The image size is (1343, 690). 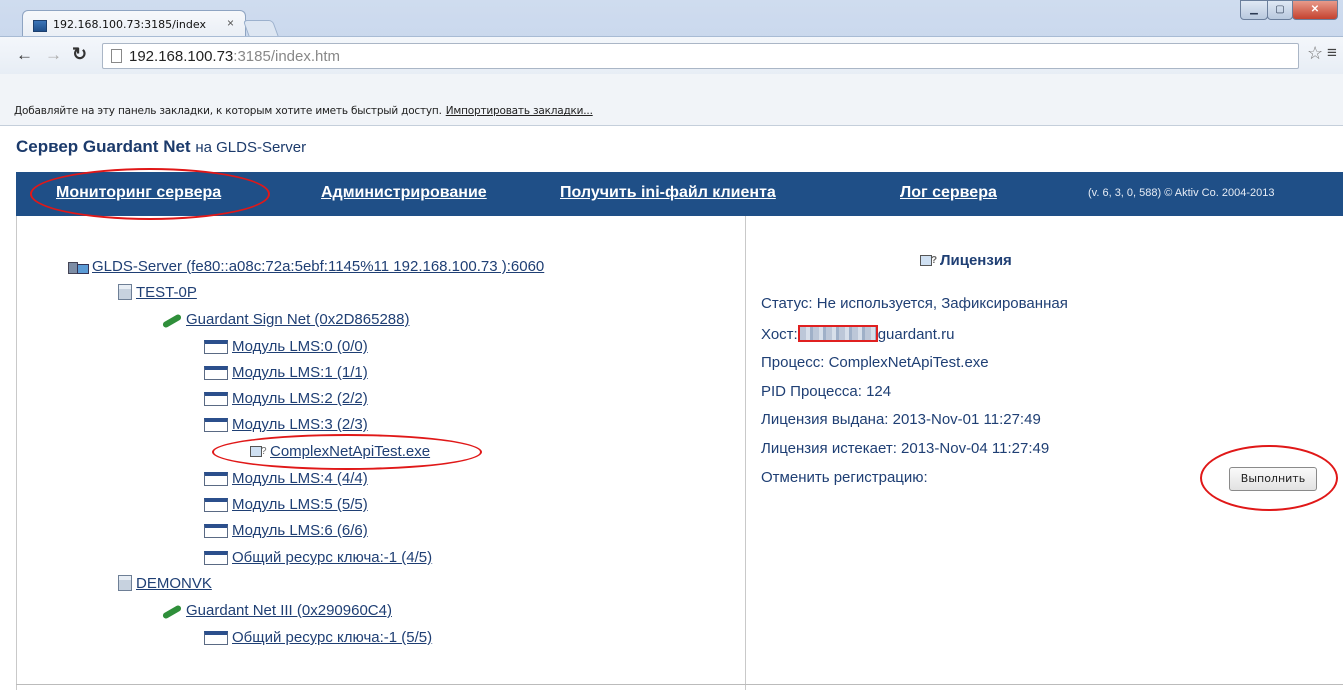 I want to click on tree-module-node: Общий ресурс ключа:-1 (5/5), so click(x=318, y=637).